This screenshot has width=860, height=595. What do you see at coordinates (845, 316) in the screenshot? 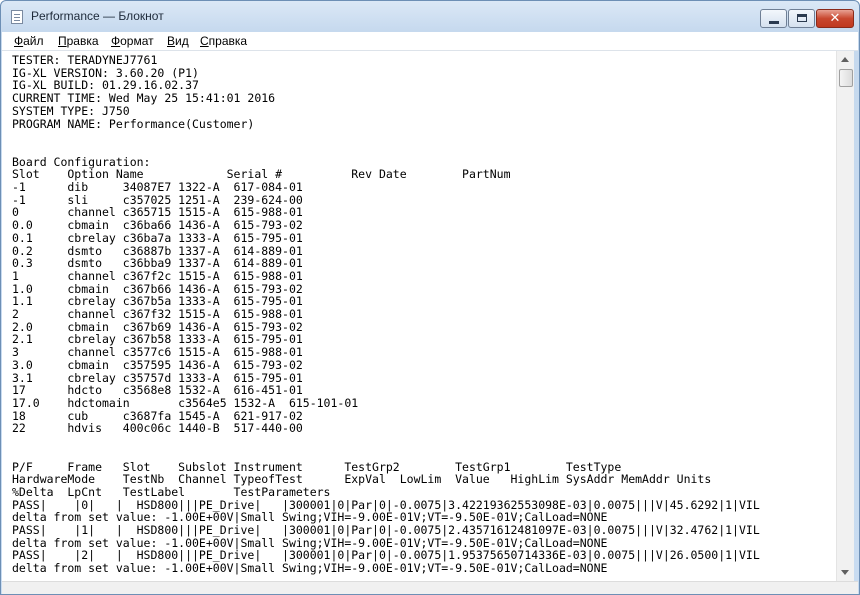
I see `vertical-scrollbar` at bounding box center [845, 316].